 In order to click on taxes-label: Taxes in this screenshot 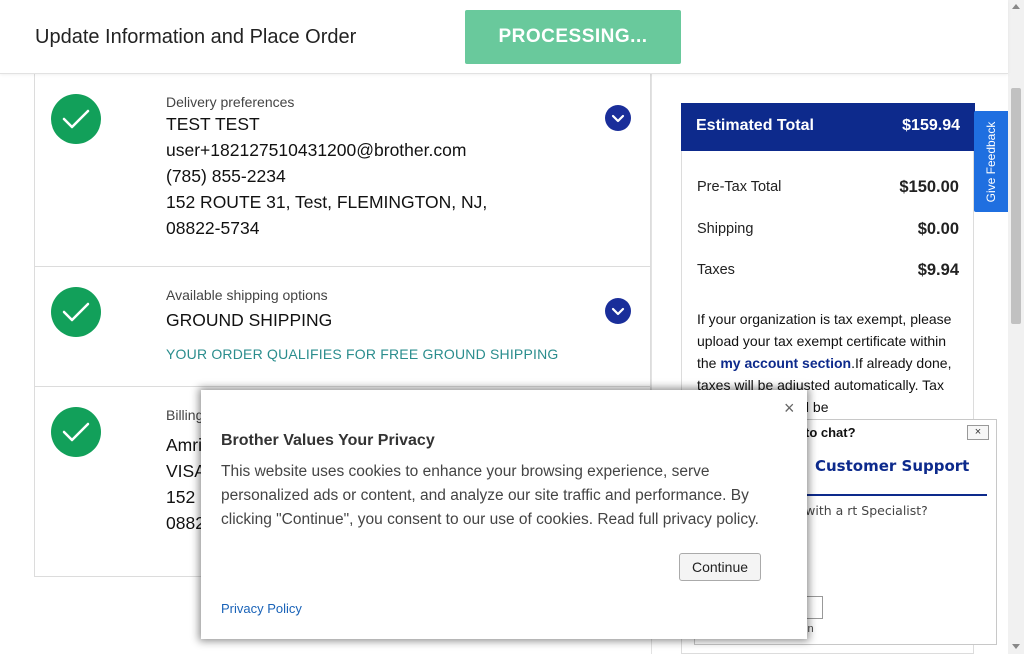, I will do `click(716, 270)`.